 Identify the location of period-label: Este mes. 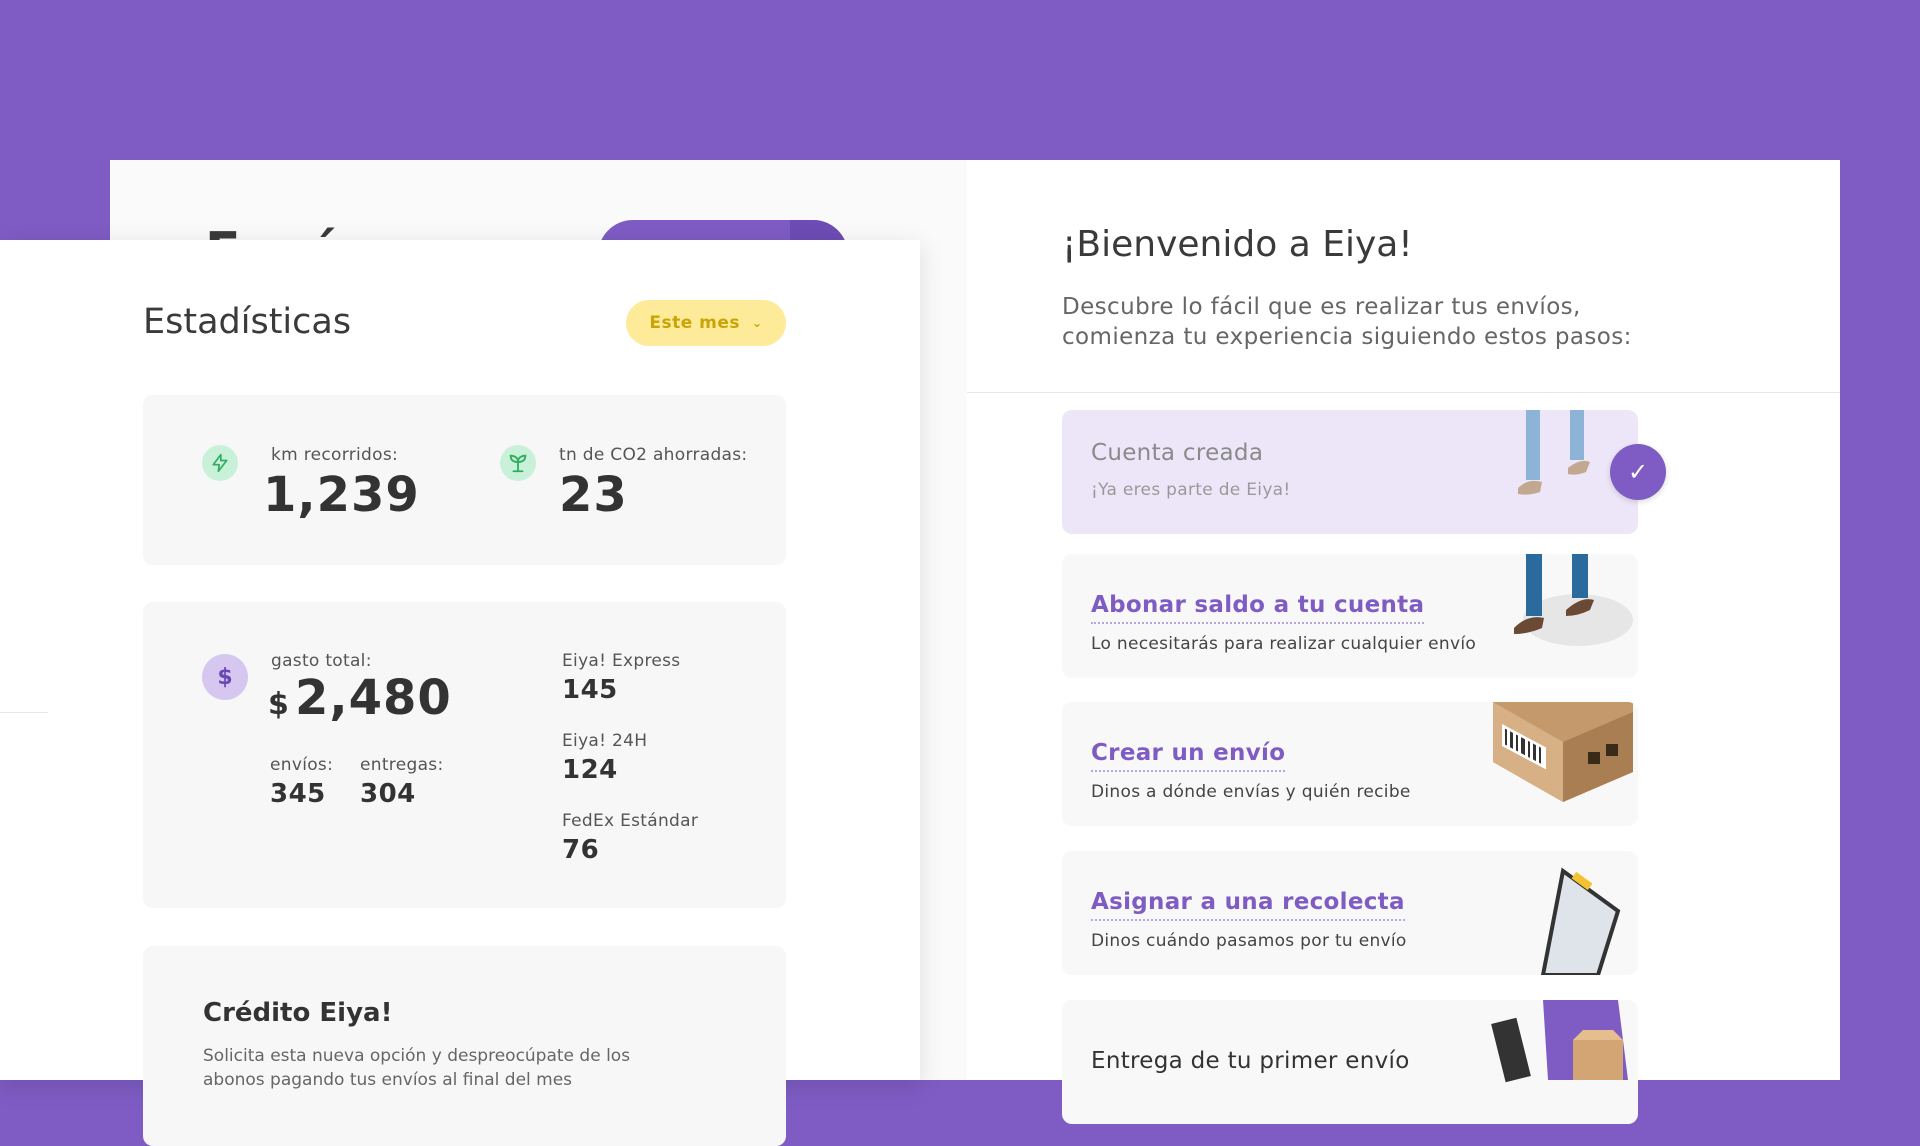
(695, 323).